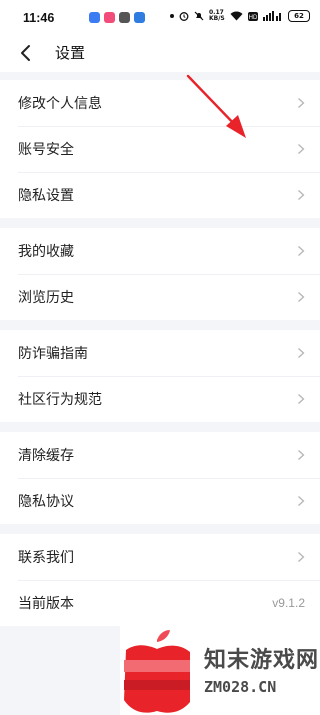  I want to click on settings-item-label: 浏览历史, so click(46, 298).